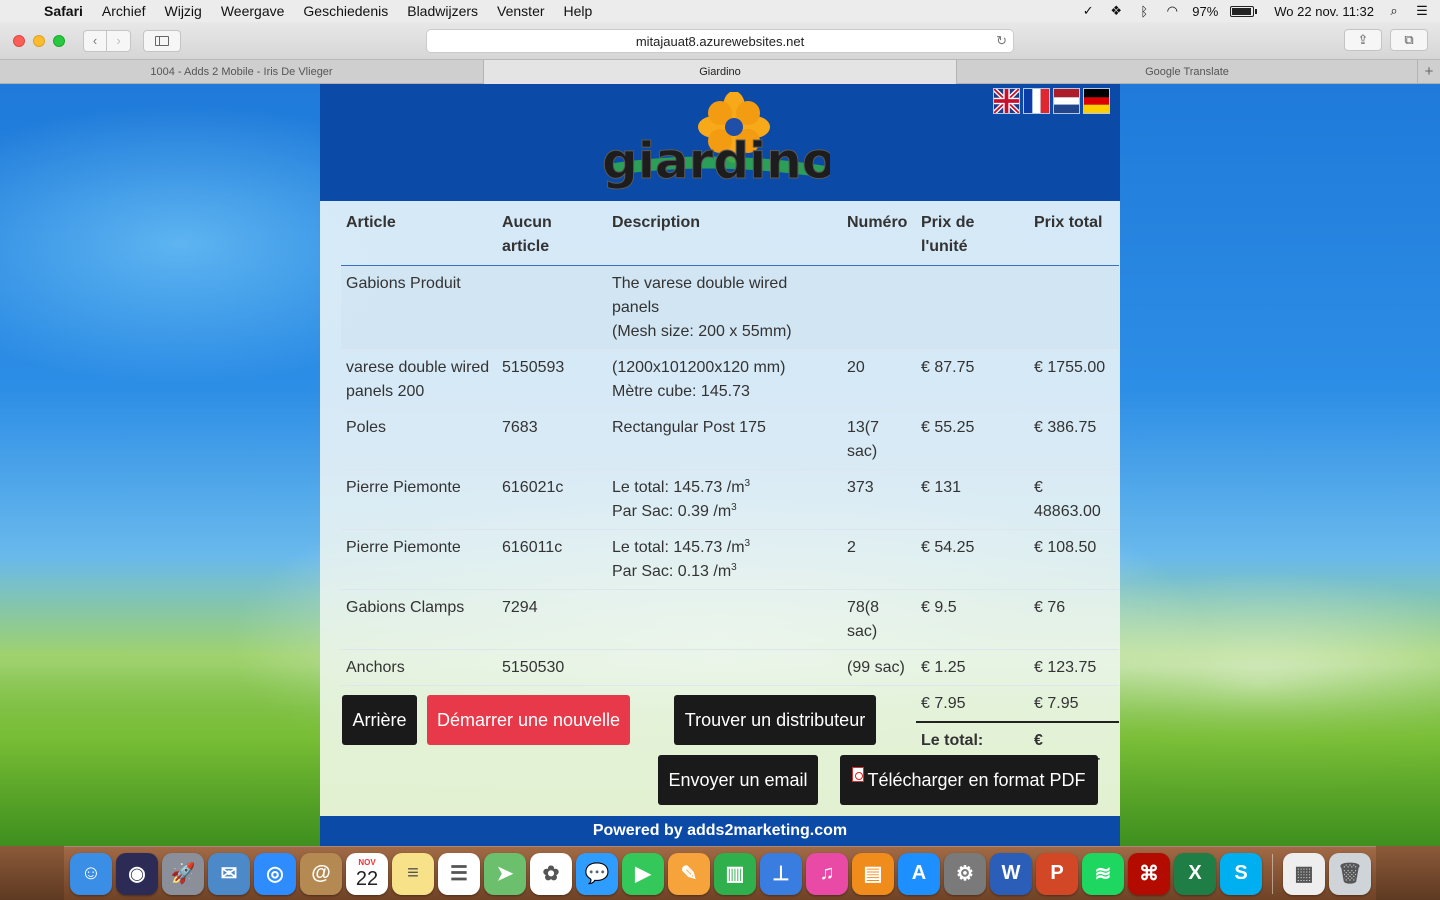  Describe the element at coordinates (1172, 10) in the screenshot. I see `wifi-icon: ◠` at that location.